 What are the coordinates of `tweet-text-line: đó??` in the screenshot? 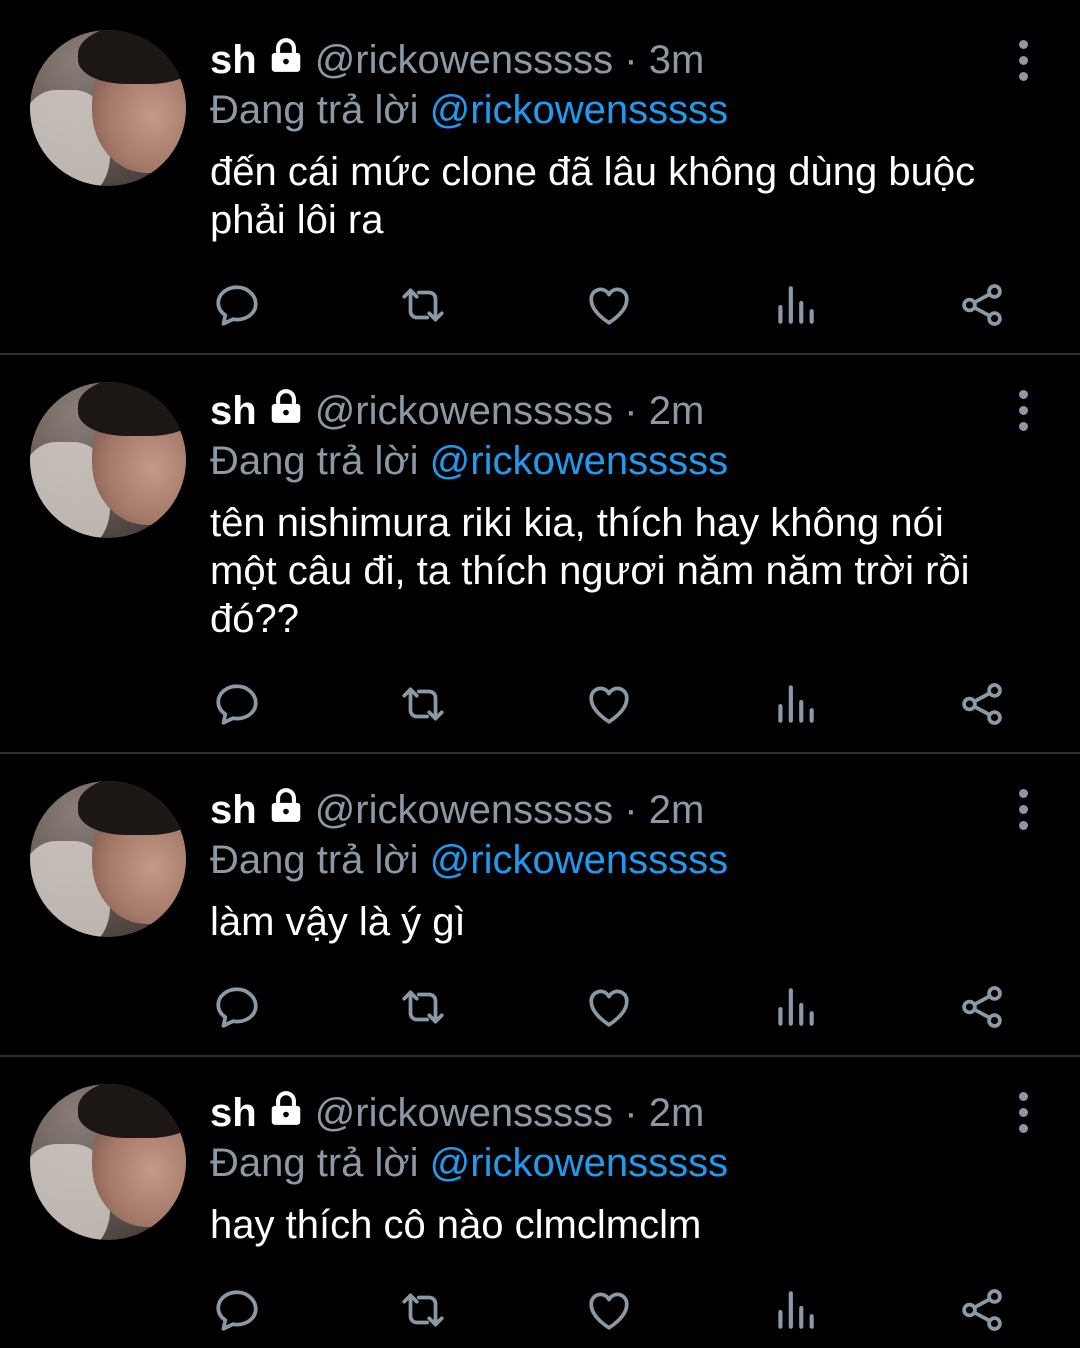 It's located at (254, 619).